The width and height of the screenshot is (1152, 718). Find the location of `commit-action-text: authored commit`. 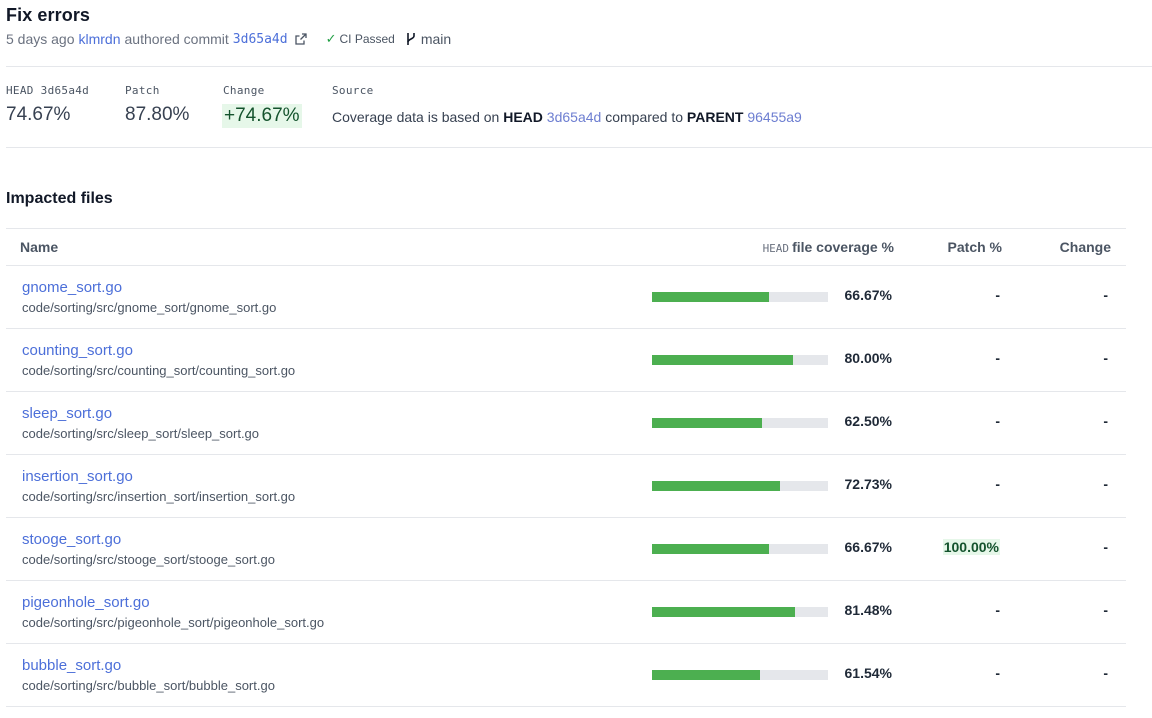

commit-action-text: authored commit is located at coordinates (176, 39).